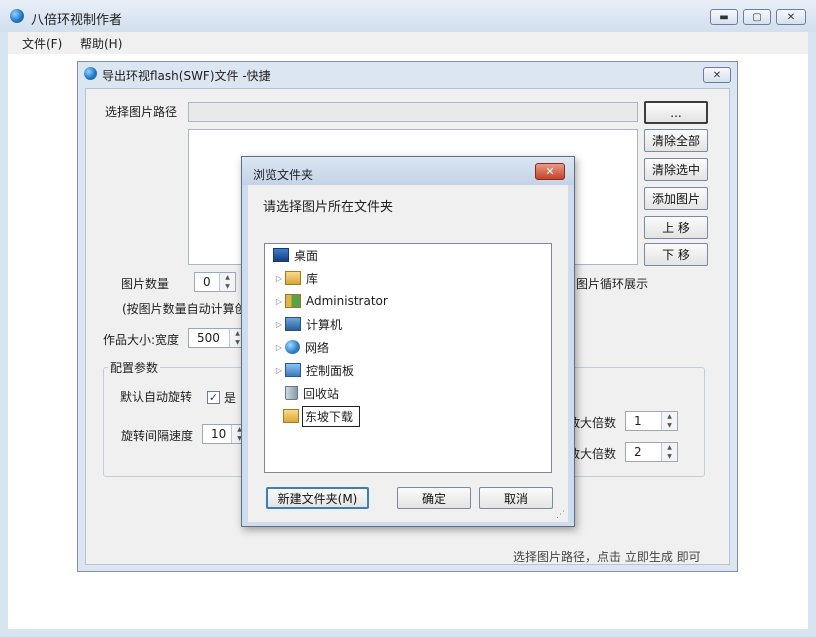  What do you see at coordinates (227, 282) in the screenshot?
I see `image-count-arrows: ▲ ▼` at bounding box center [227, 282].